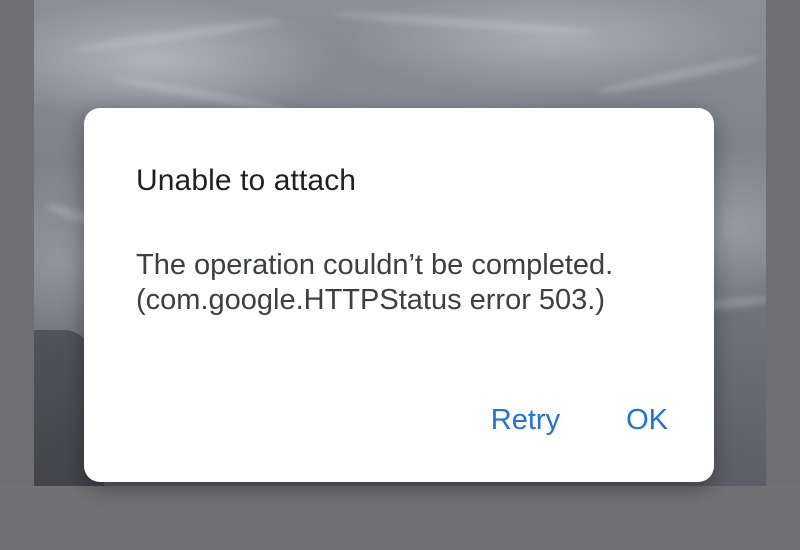 Image resolution: width=800 pixels, height=550 pixels. Describe the element at coordinates (783, 275) in the screenshot. I see `page-margin-right` at that location.